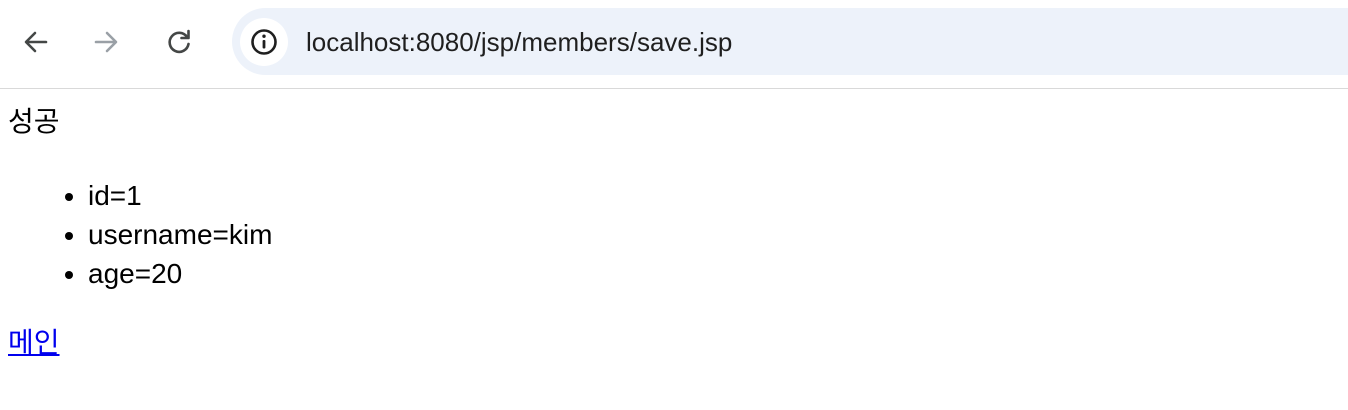 This screenshot has width=1348, height=410. I want to click on forward-button, so click(106, 42).